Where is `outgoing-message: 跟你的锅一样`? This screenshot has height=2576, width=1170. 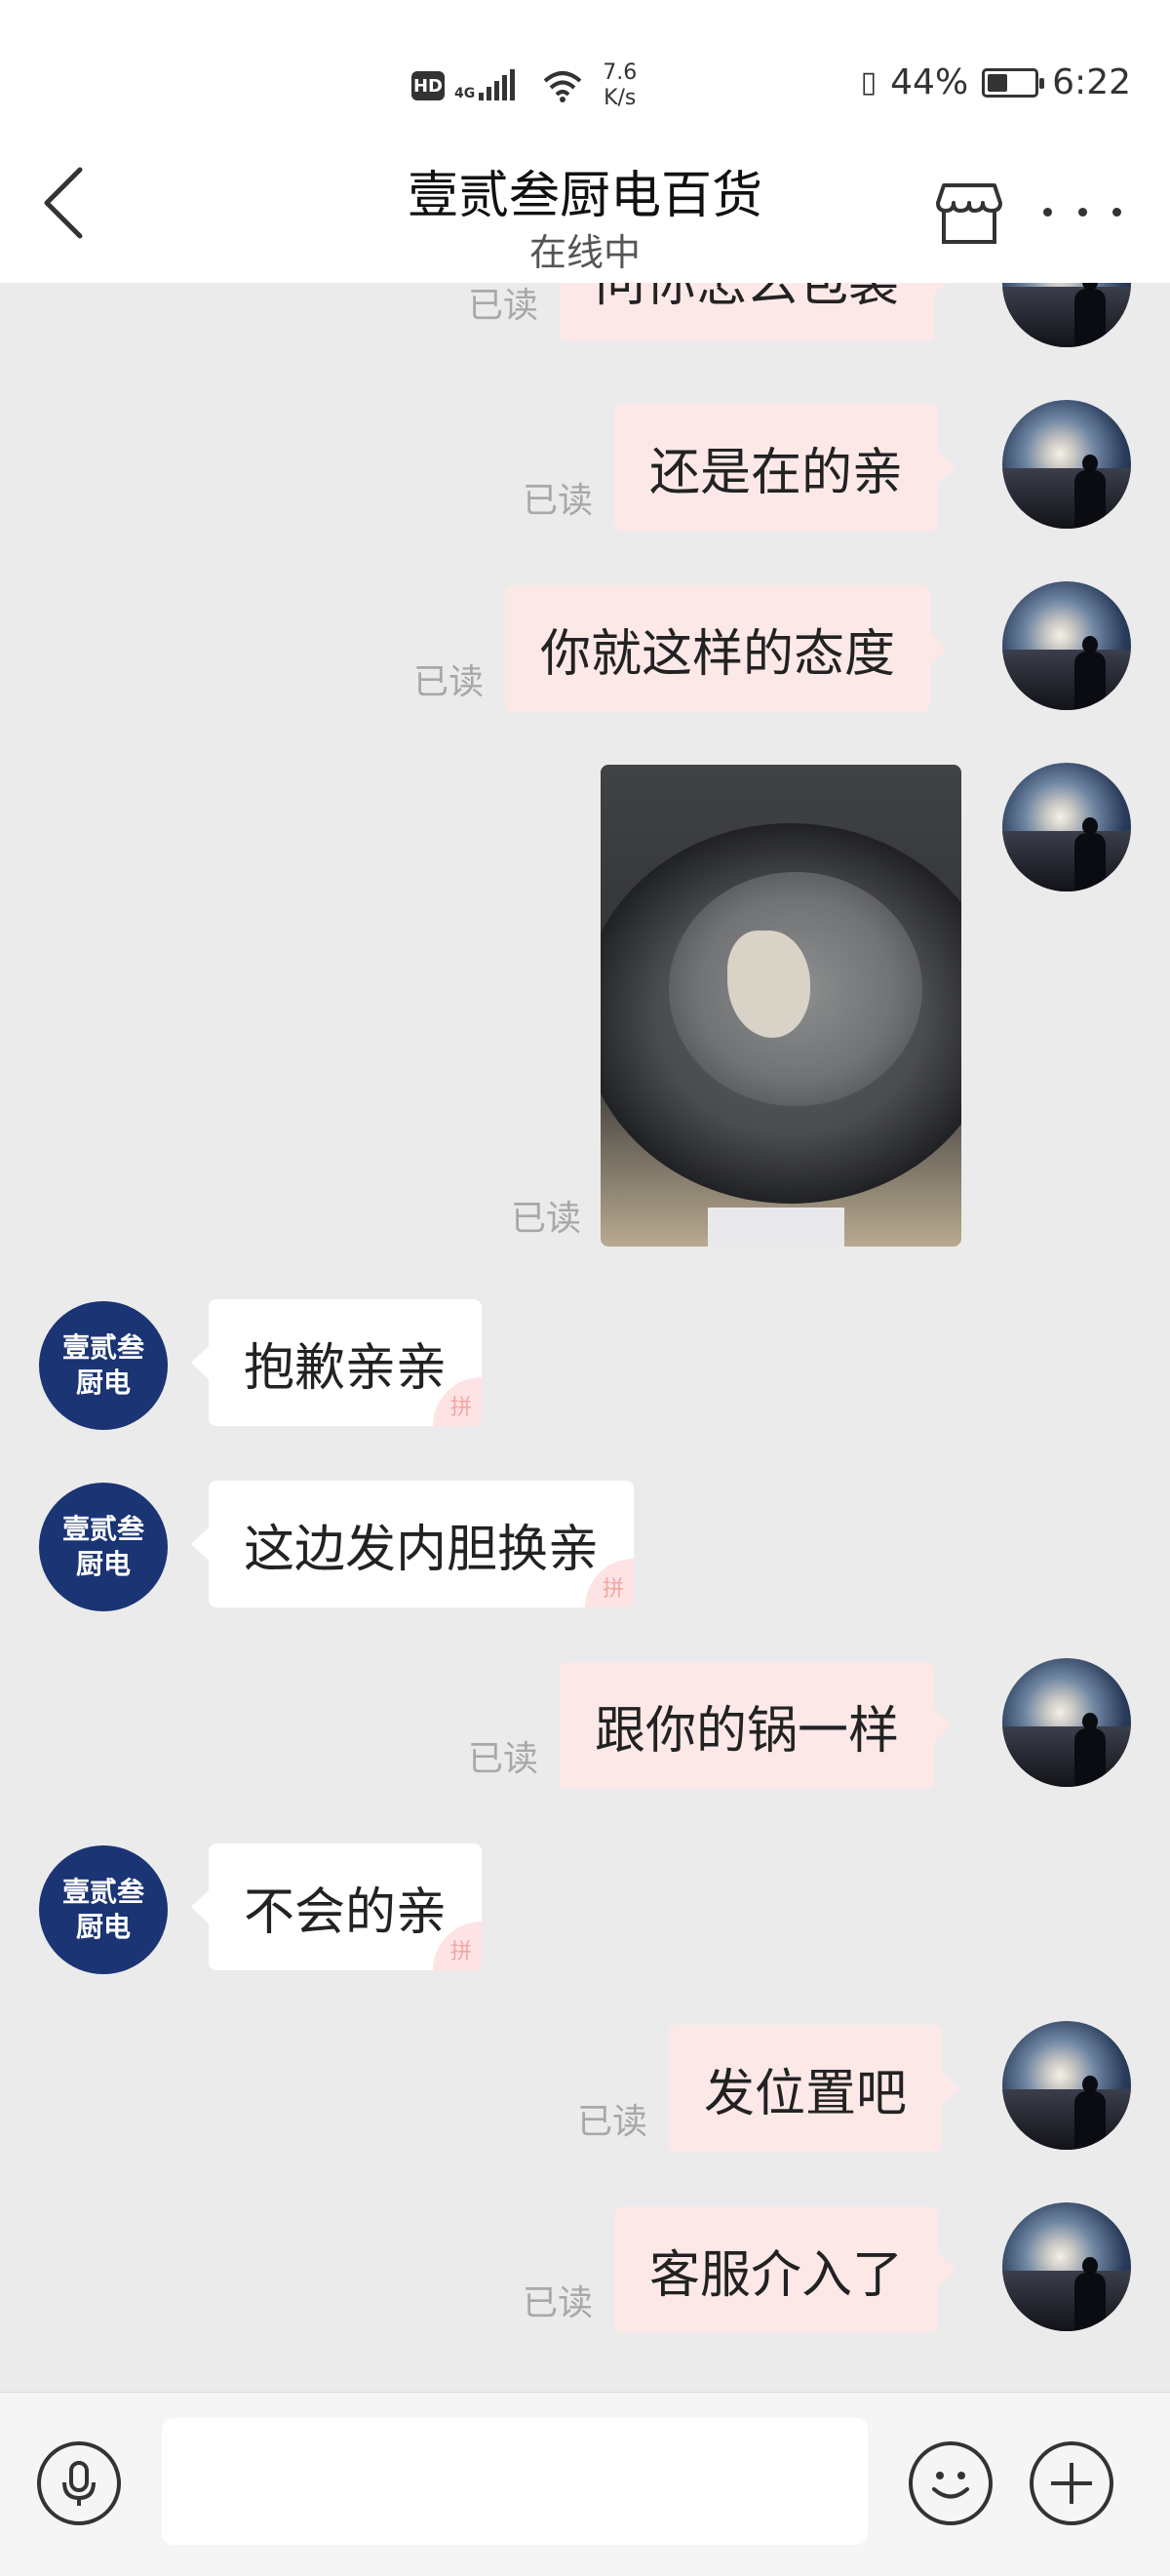 outgoing-message: 跟你的锅一样 is located at coordinates (756, 1725).